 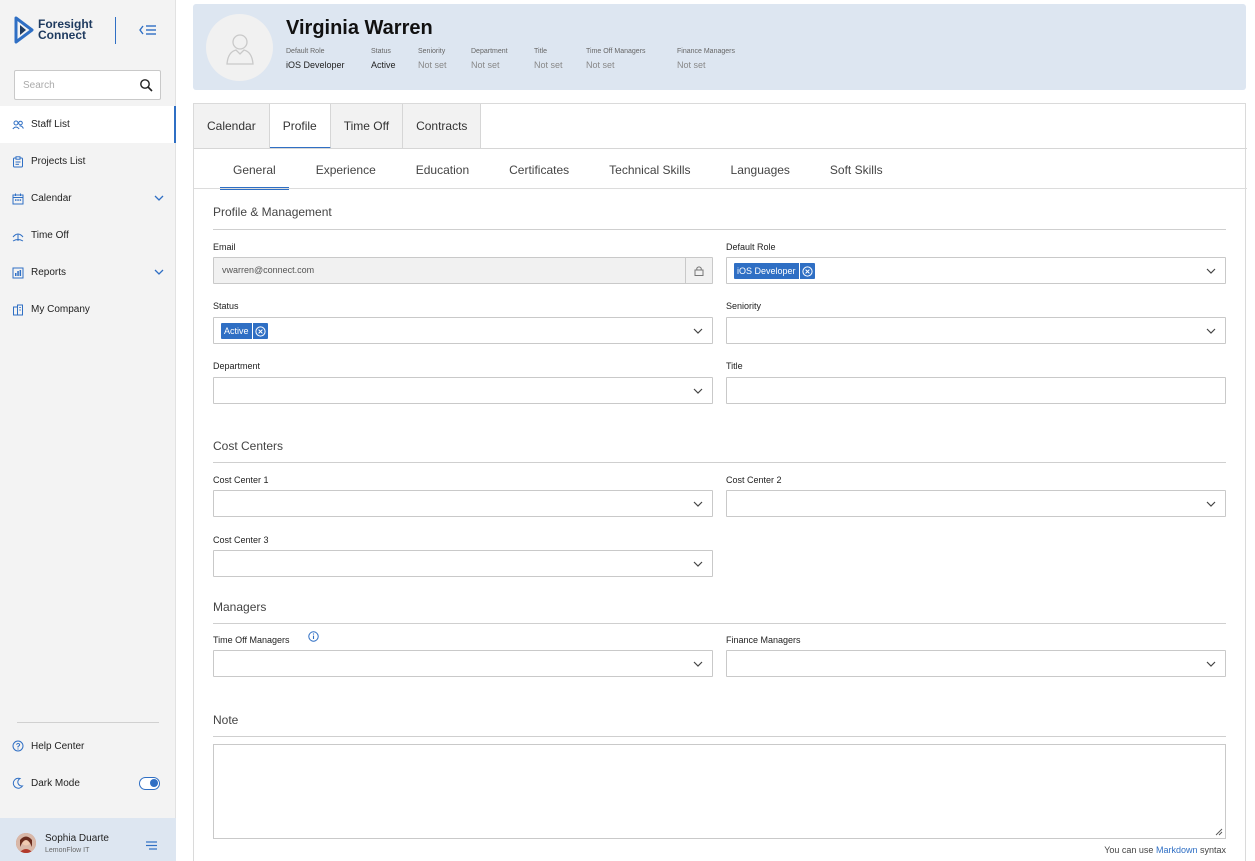 What do you see at coordinates (706, 51) in the screenshot?
I see `meta-label: Finance Managers` at bounding box center [706, 51].